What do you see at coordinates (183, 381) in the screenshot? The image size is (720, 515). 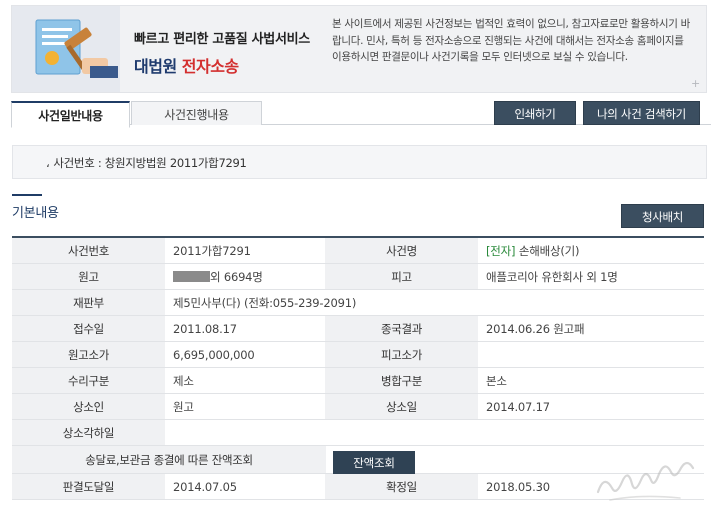 I see `receipt-type-value: 제소` at bounding box center [183, 381].